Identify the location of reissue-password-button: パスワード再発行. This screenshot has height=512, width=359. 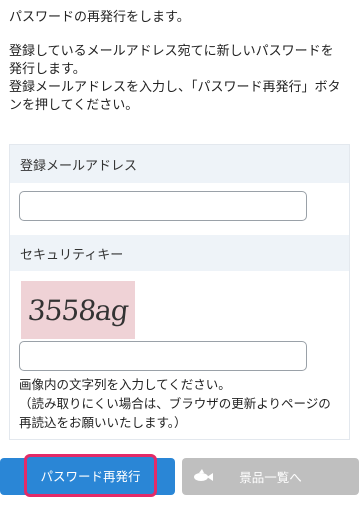
(90, 475).